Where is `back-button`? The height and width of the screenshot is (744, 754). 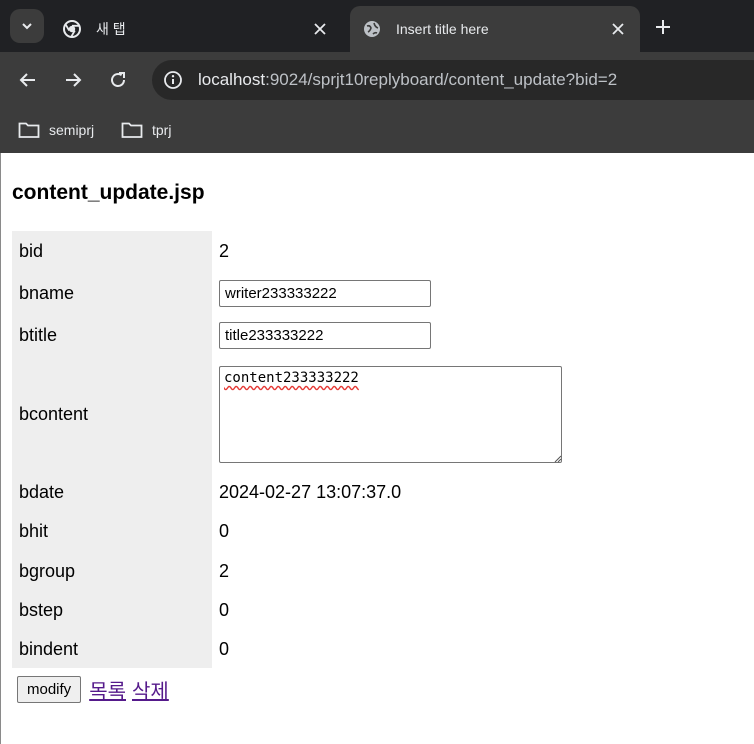 back-button is located at coordinates (28, 80).